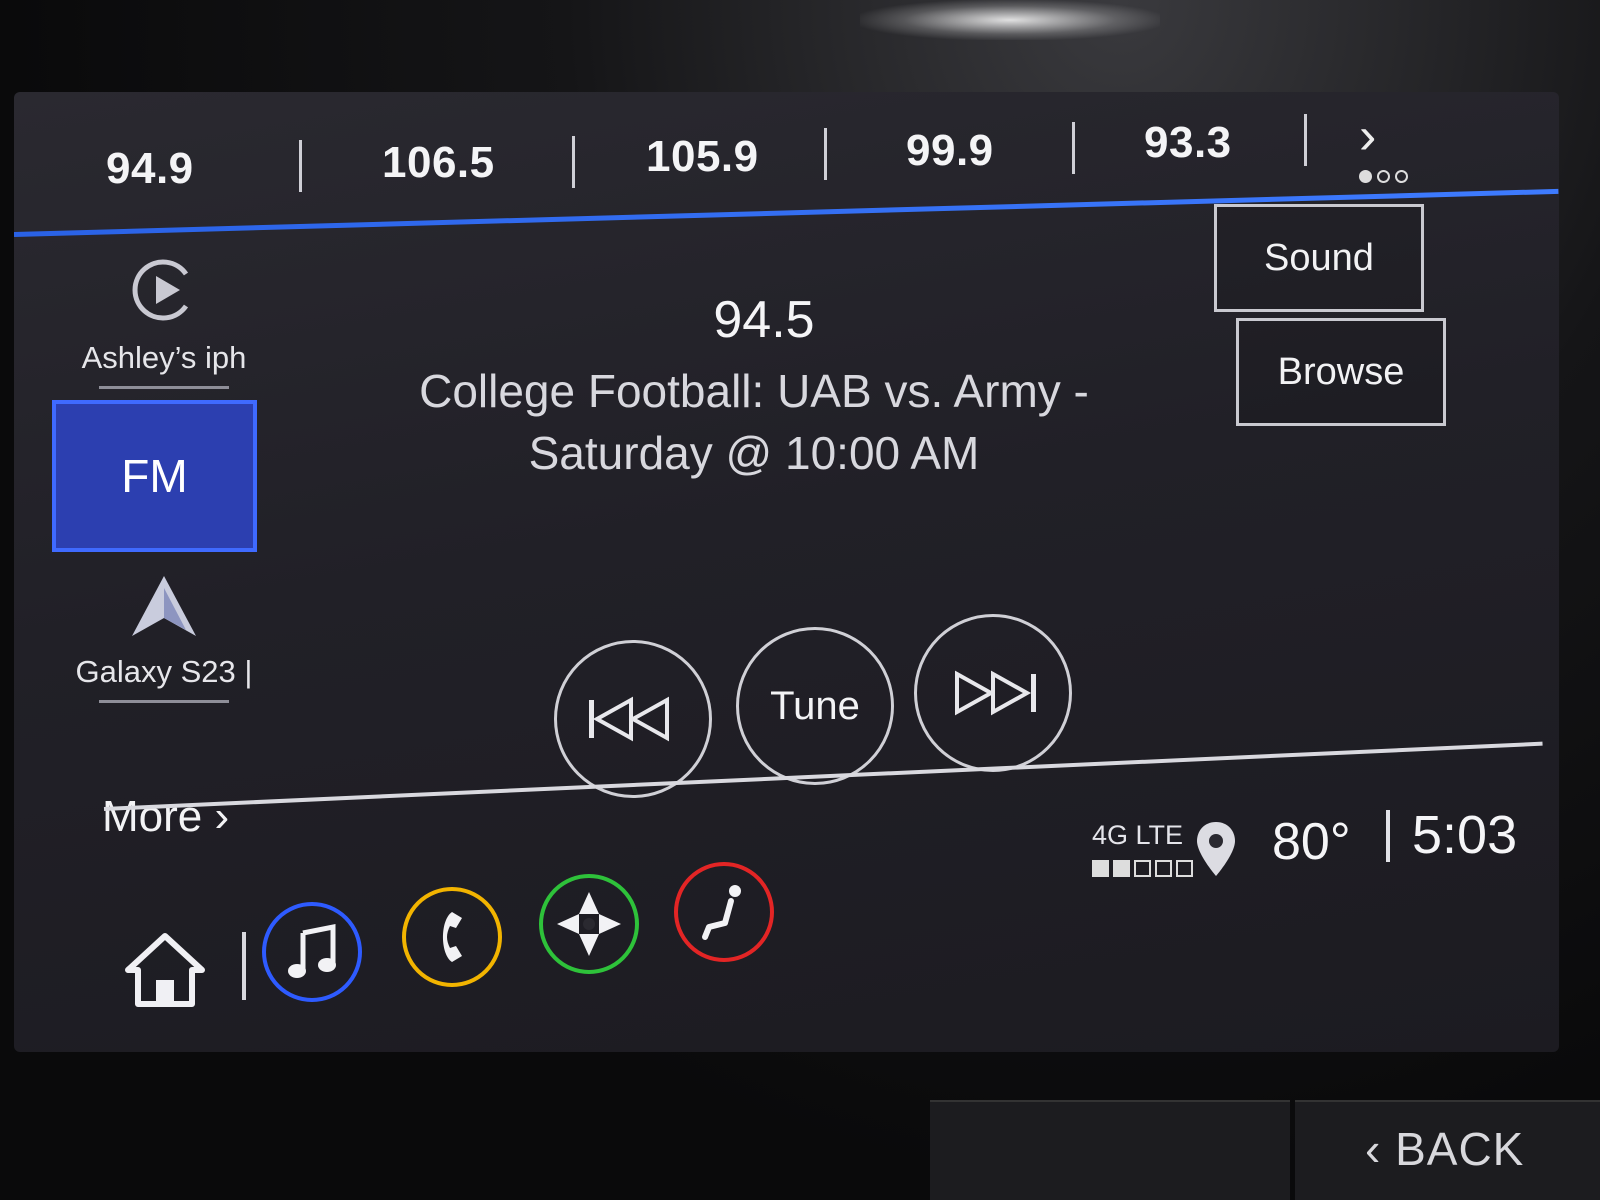 Image resolution: width=1600 pixels, height=1200 pixels. What do you see at coordinates (164, 357) in the screenshot?
I see `source-label: Ashley’s iph` at bounding box center [164, 357].